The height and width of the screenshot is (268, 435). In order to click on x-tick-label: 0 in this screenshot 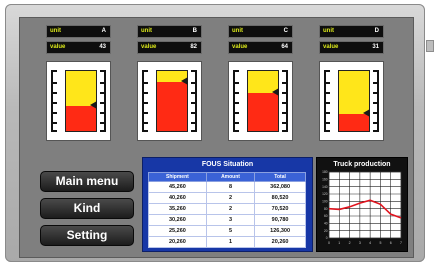, I will do `click(329, 243)`.